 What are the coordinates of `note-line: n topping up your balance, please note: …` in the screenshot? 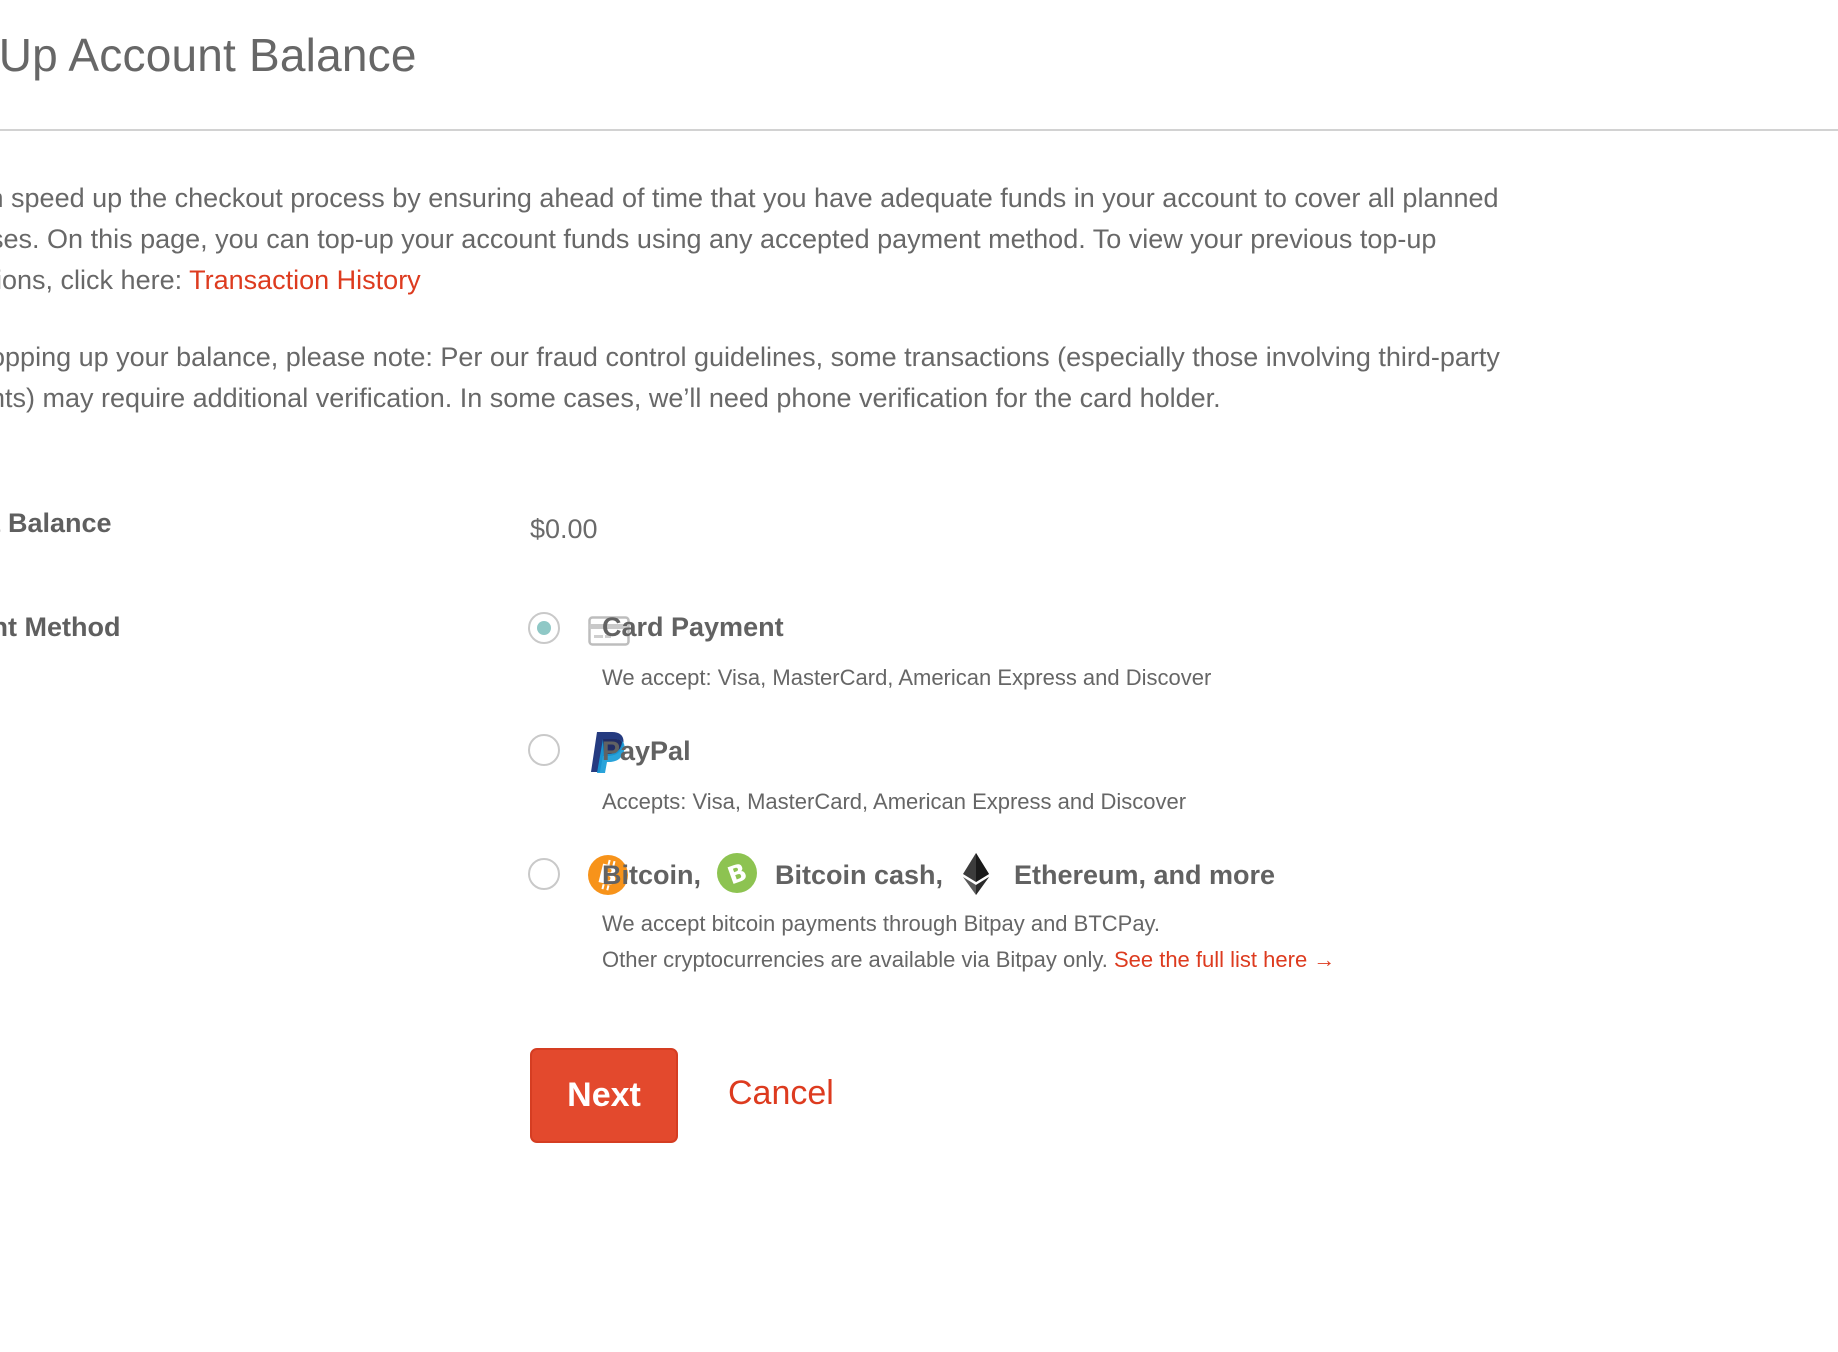 It's located at (750, 357).